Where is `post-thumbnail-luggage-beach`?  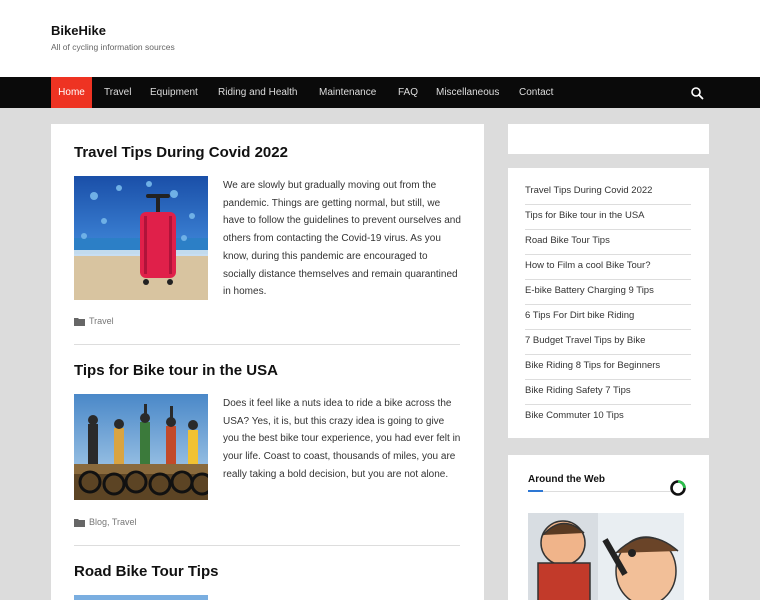 post-thumbnail-luggage-beach is located at coordinates (141, 238).